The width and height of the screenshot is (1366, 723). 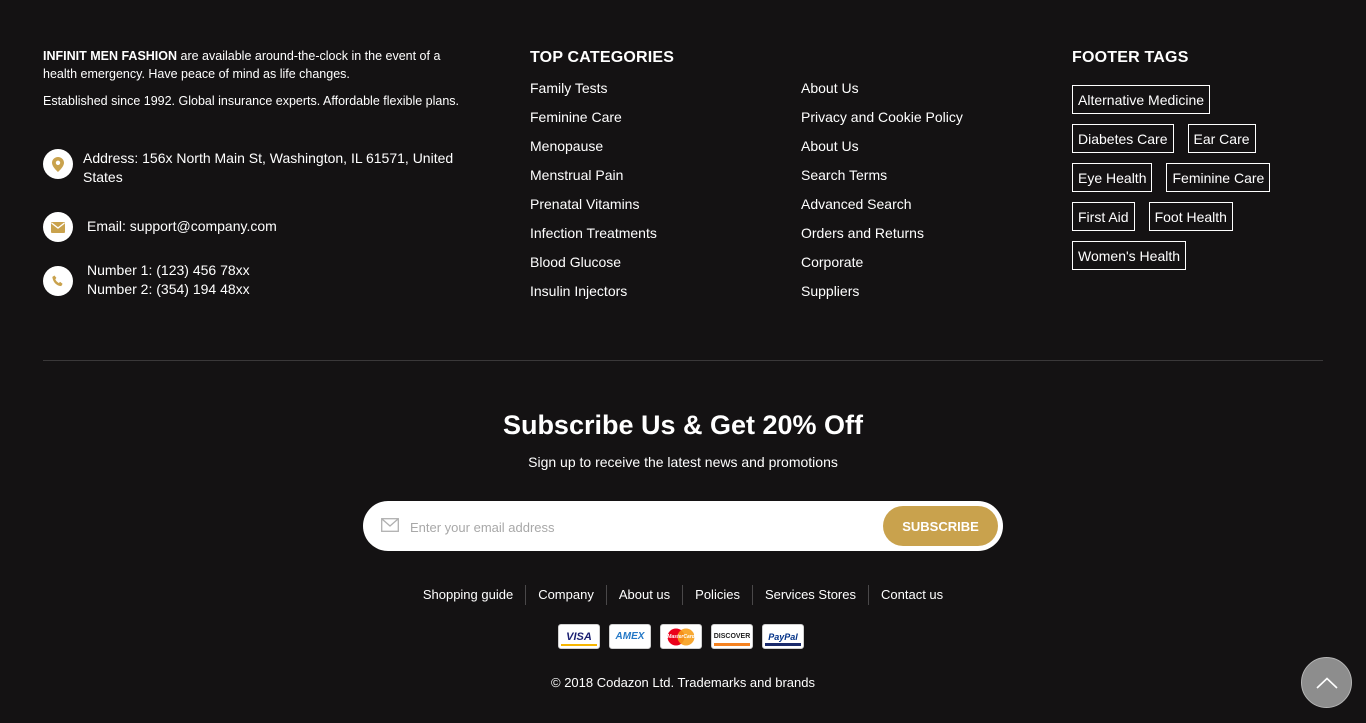 I want to click on payment-methods: VISA AMEX MasterCard DISCOVER PayPal, so click(x=685, y=636).